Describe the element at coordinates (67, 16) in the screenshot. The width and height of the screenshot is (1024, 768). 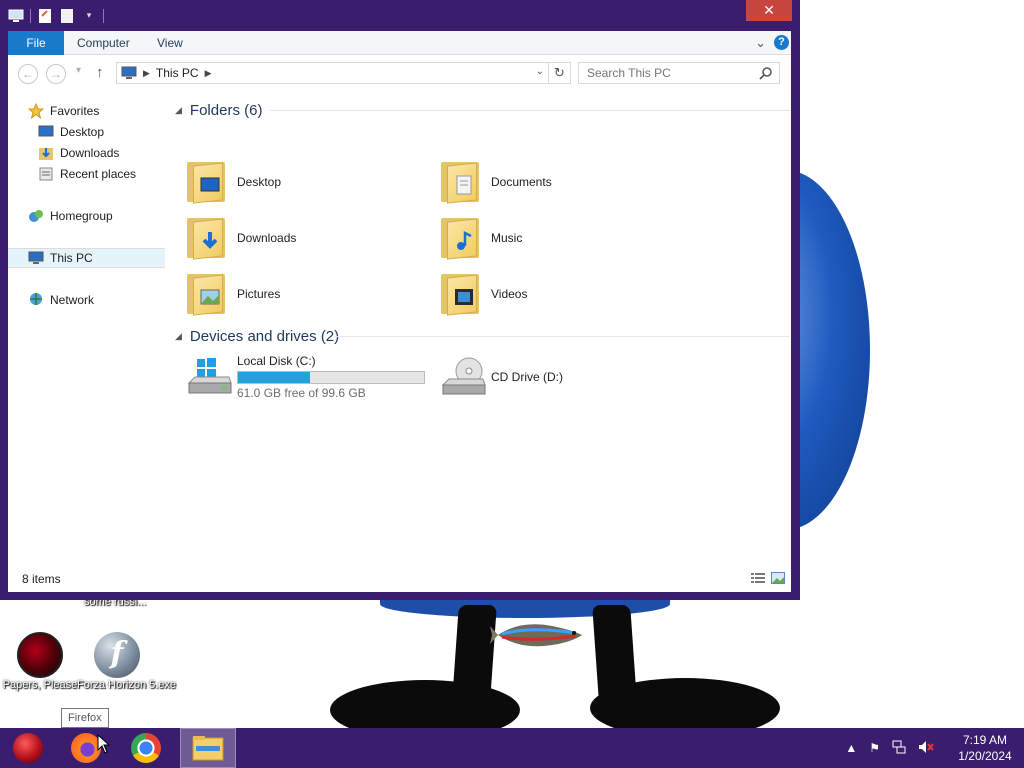
I see `new-folder-icon` at that location.